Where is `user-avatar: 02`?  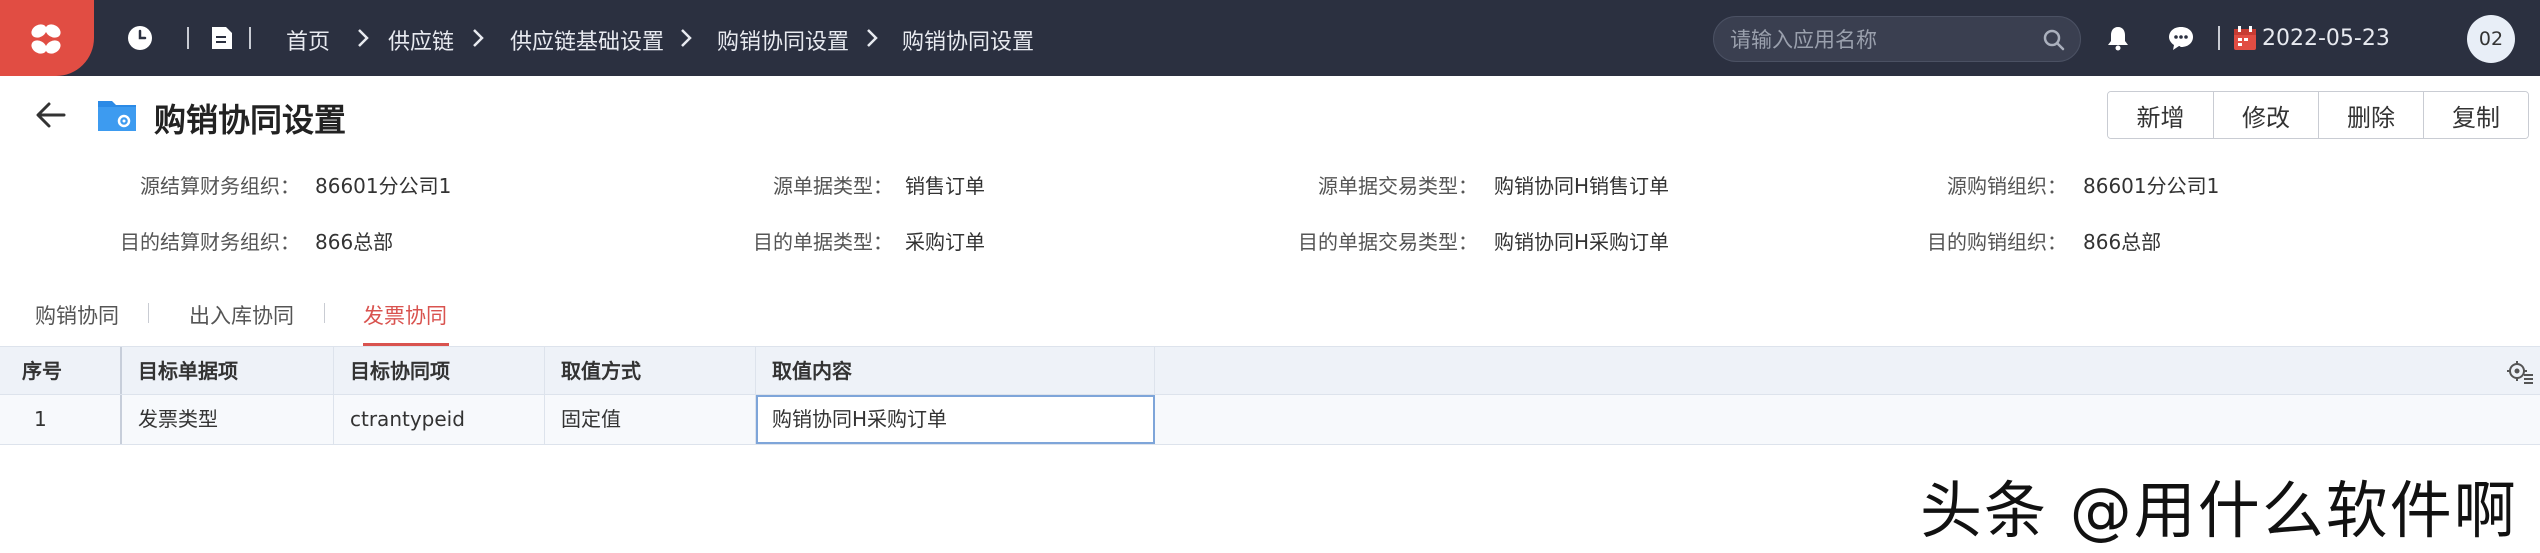 user-avatar: 02 is located at coordinates (2491, 39).